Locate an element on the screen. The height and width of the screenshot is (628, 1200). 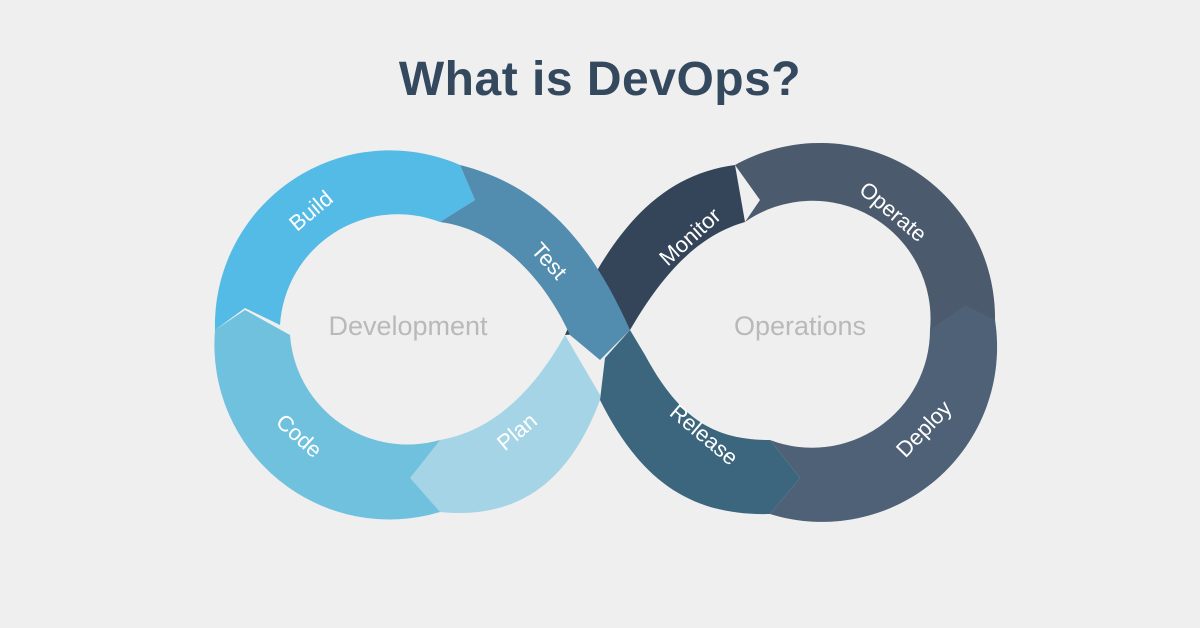
loop-label-development: Development is located at coordinates (408, 326).